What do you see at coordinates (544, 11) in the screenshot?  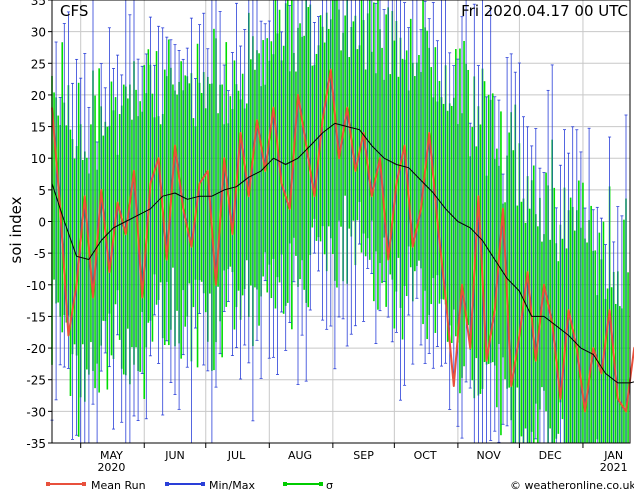 I see `date-label: Fri 2020.04.17 00 UTC` at bounding box center [544, 11].